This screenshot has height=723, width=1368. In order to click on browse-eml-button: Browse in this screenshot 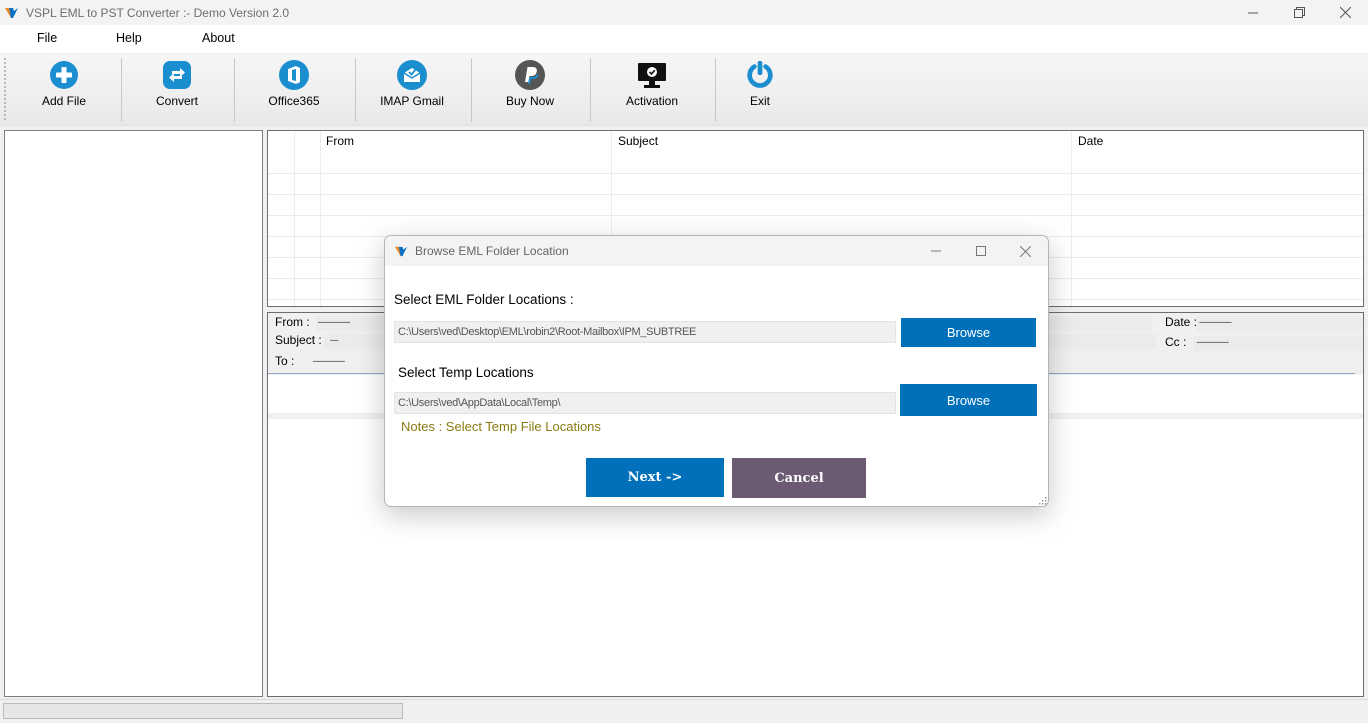, I will do `click(968, 332)`.